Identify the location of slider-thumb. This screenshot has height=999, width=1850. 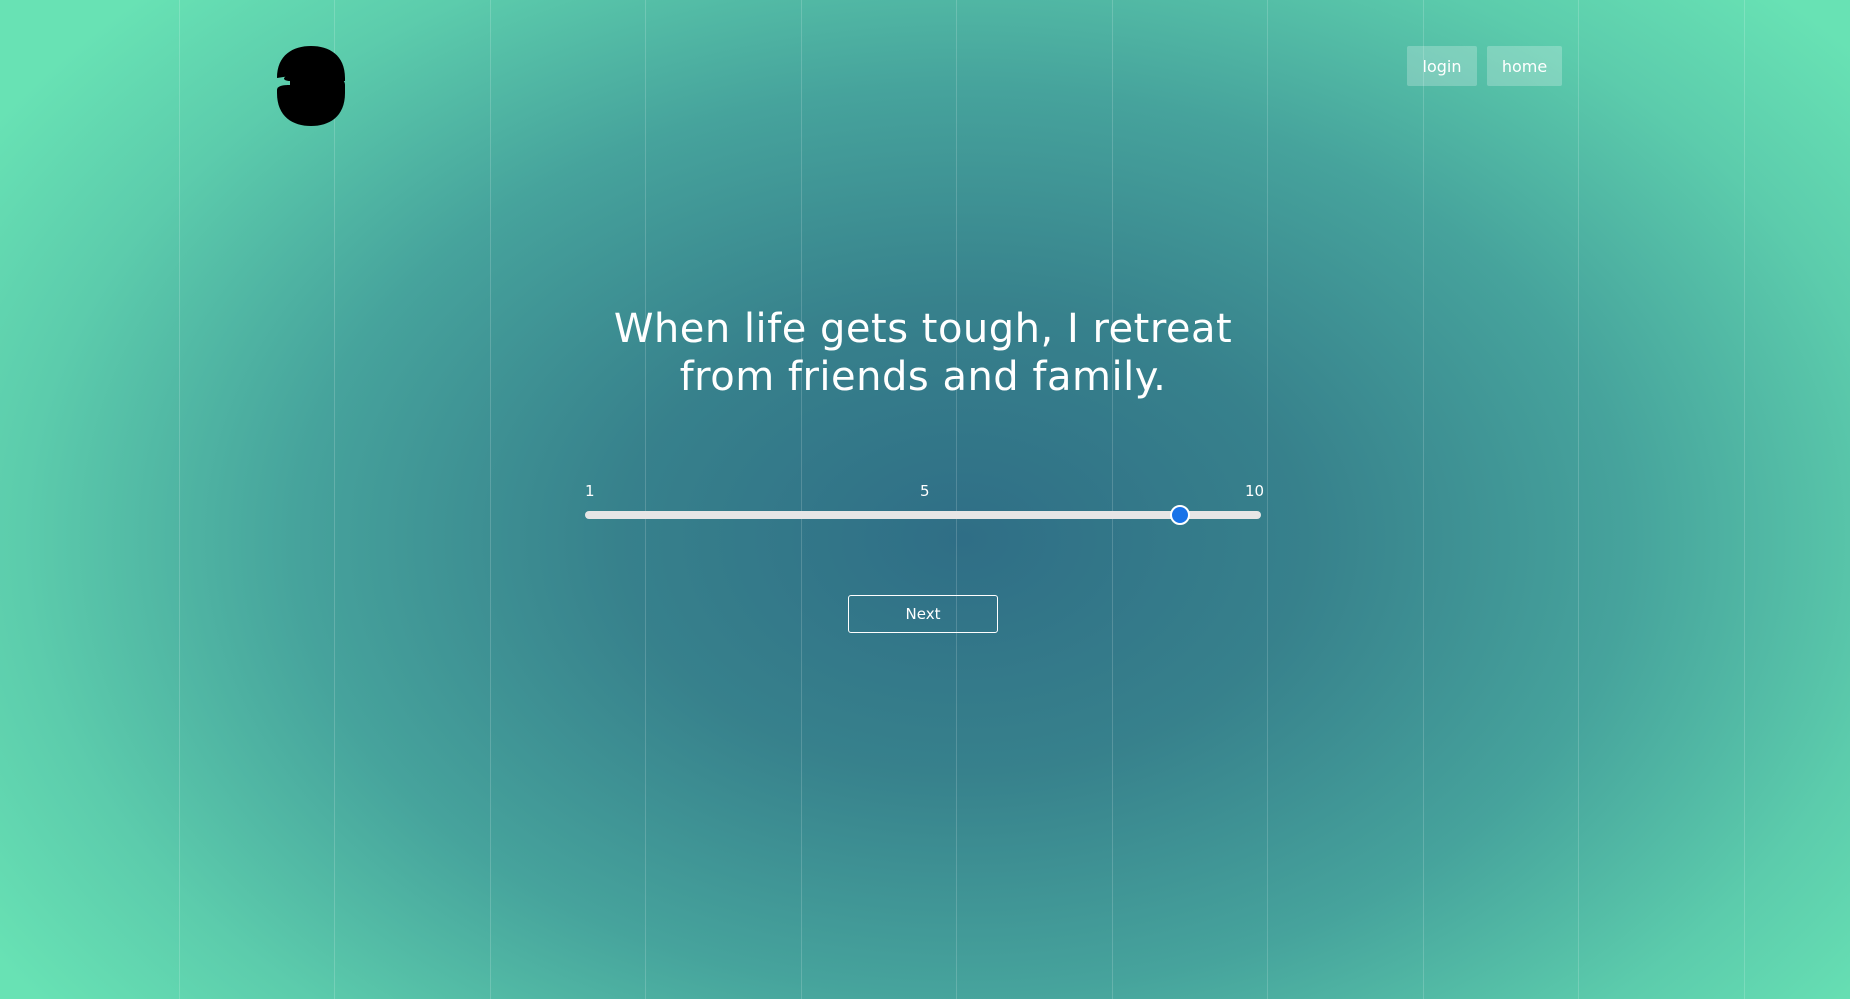
(1180, 515).